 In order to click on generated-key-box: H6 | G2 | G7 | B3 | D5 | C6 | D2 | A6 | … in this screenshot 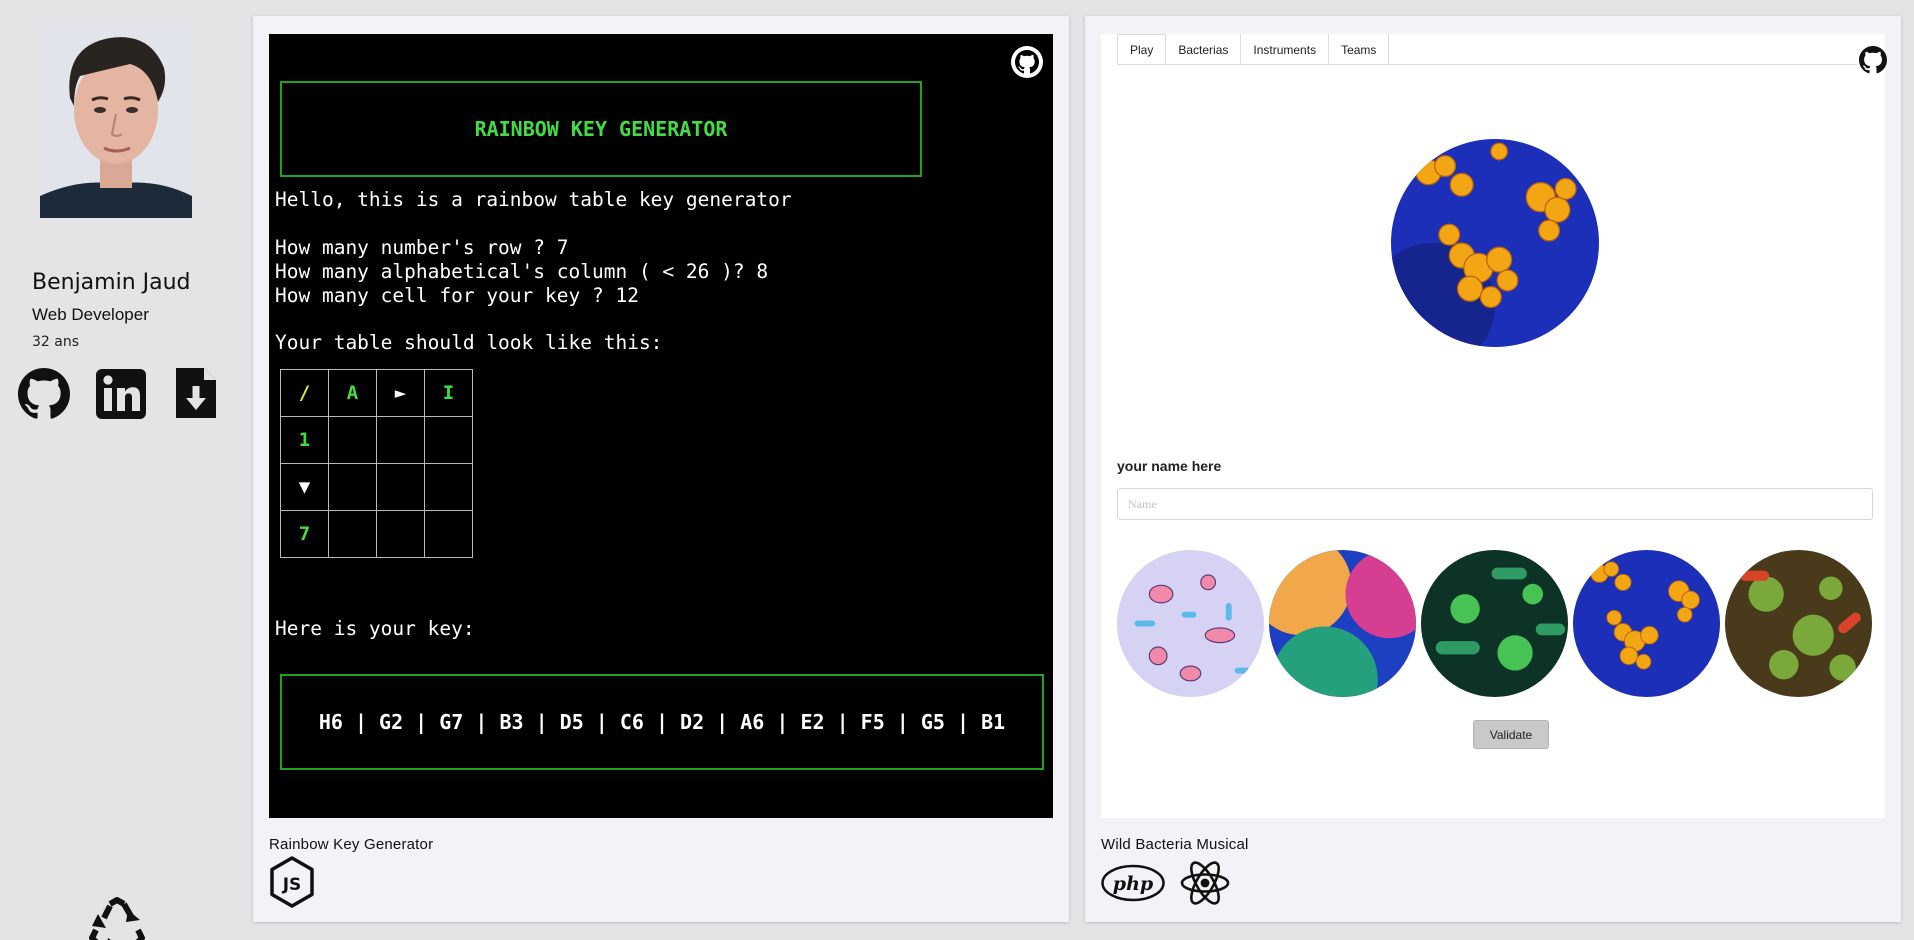, I will do `click(662, 722)`.